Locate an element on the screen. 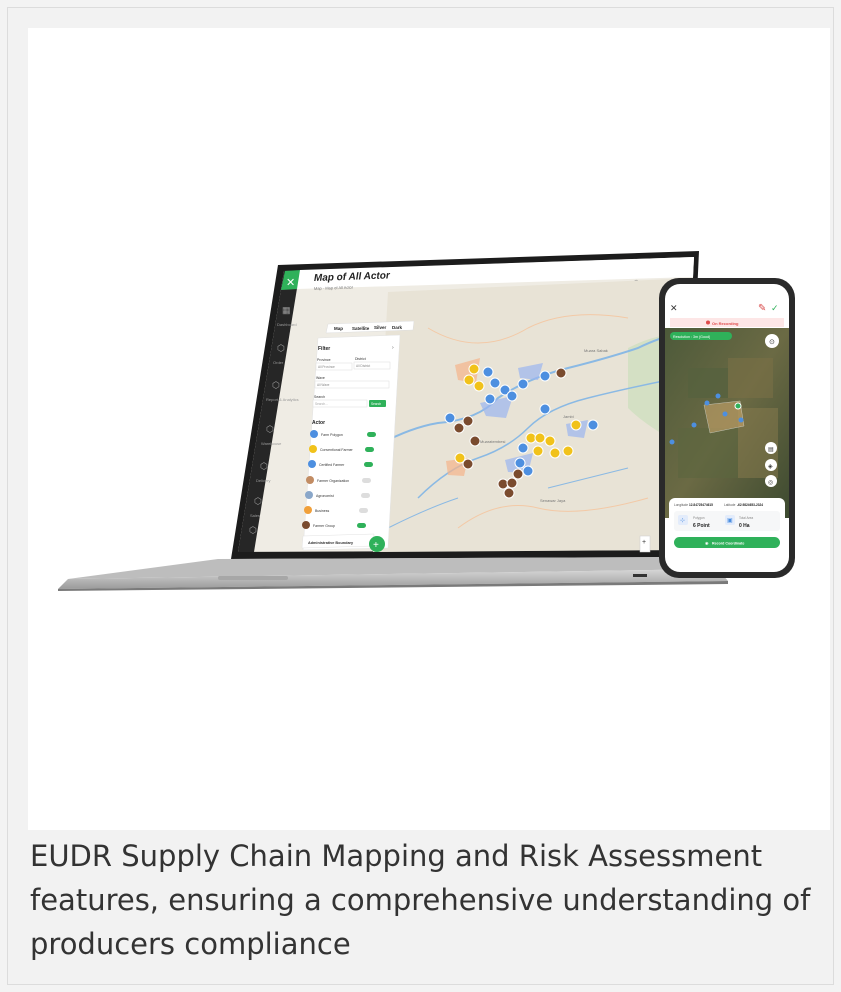 This screenshot has width=841, height=992. map-label-muara-sabak: Muara Sabak is located at coordinates (596, 350).